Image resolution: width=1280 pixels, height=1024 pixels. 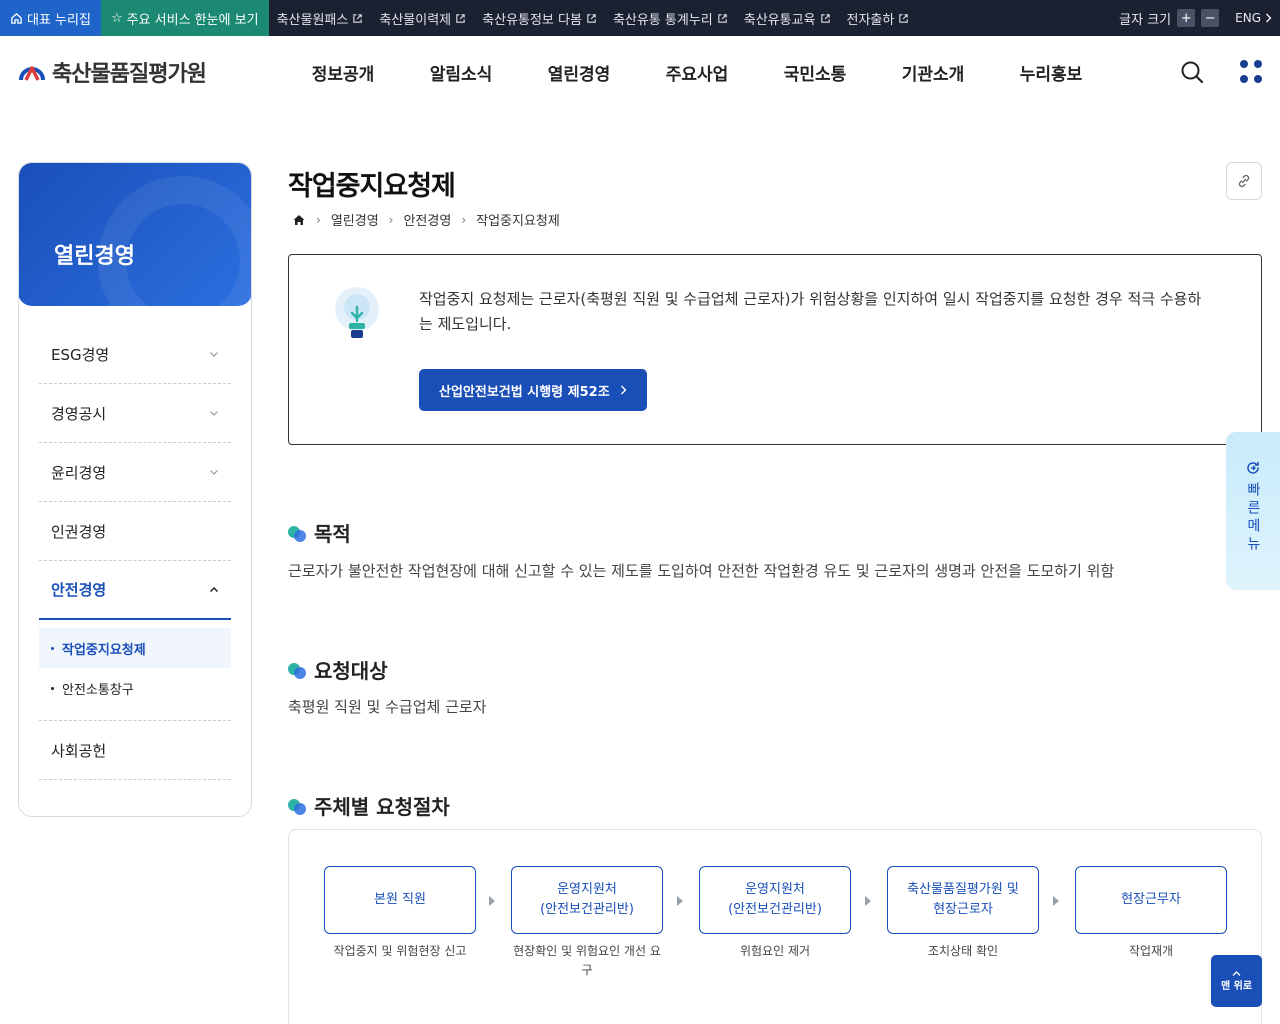 I want to click on nav-news: 알림소식, so click(x=461, y=72).